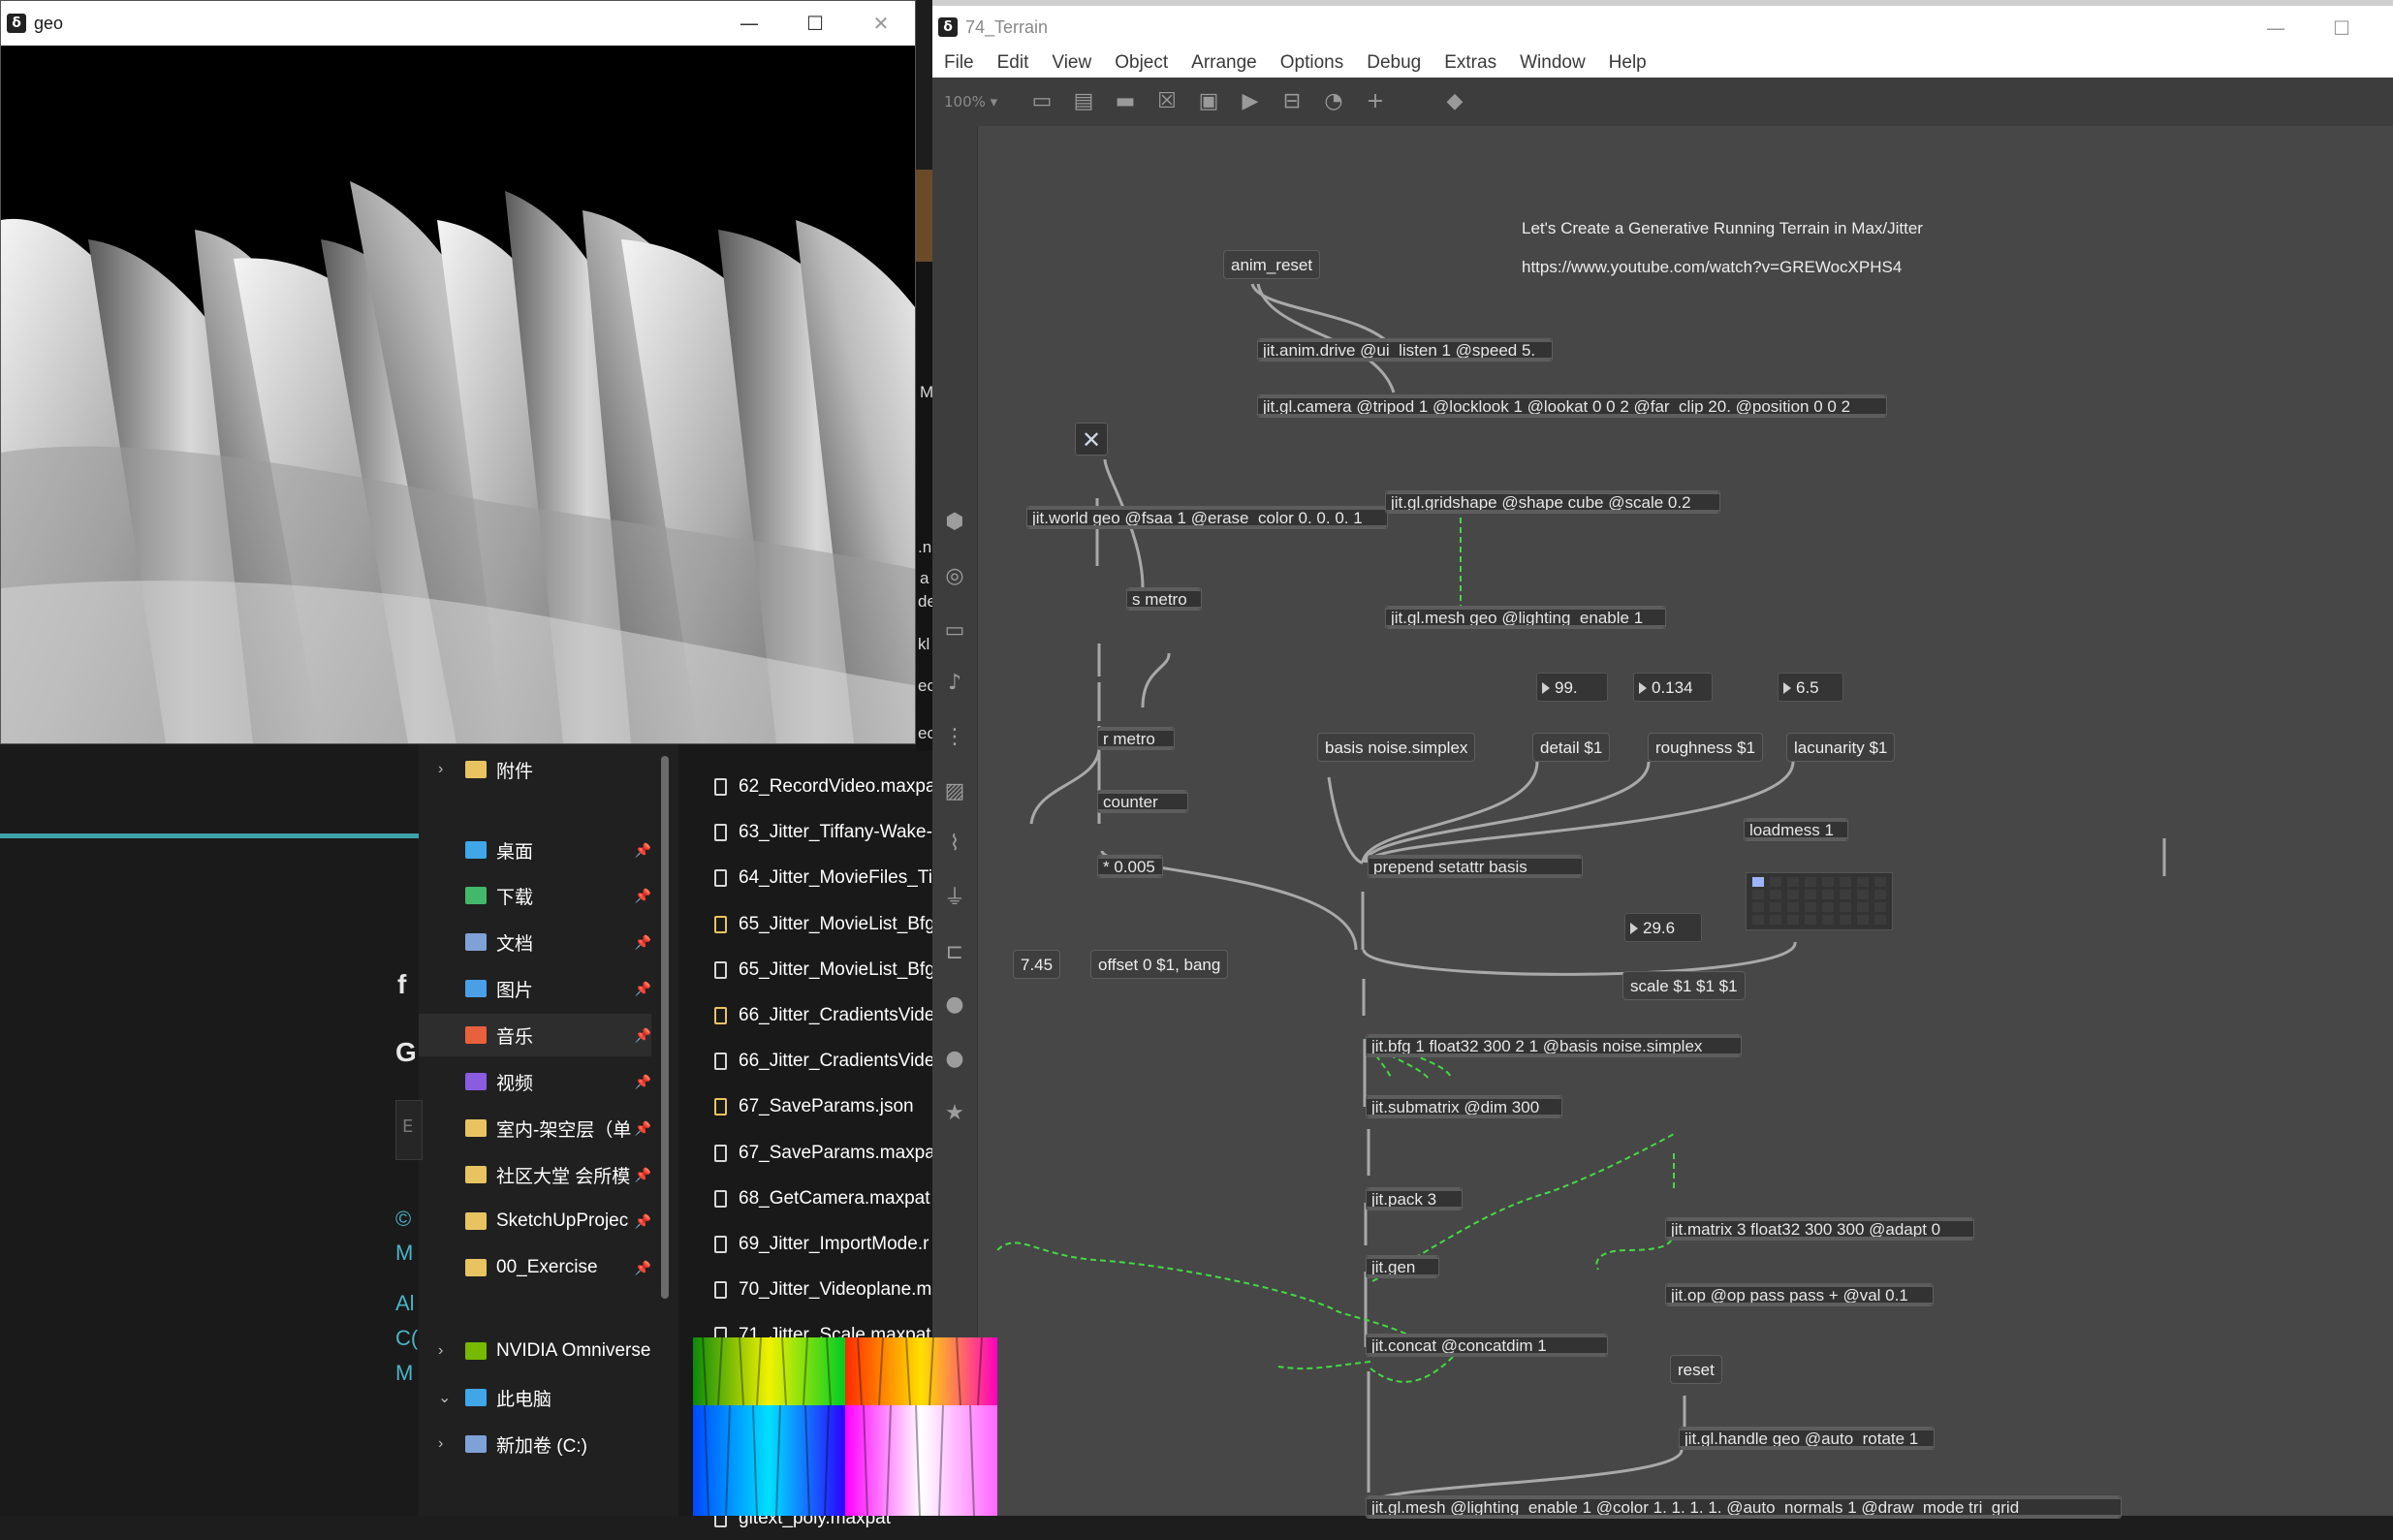  I want to click on sequencer-icon: ⋮, so click(954, 737).